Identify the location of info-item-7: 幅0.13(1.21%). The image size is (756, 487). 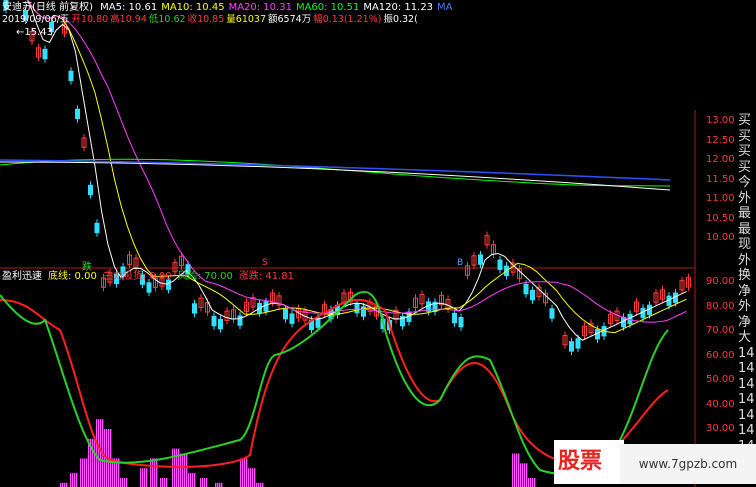
(347, 19).